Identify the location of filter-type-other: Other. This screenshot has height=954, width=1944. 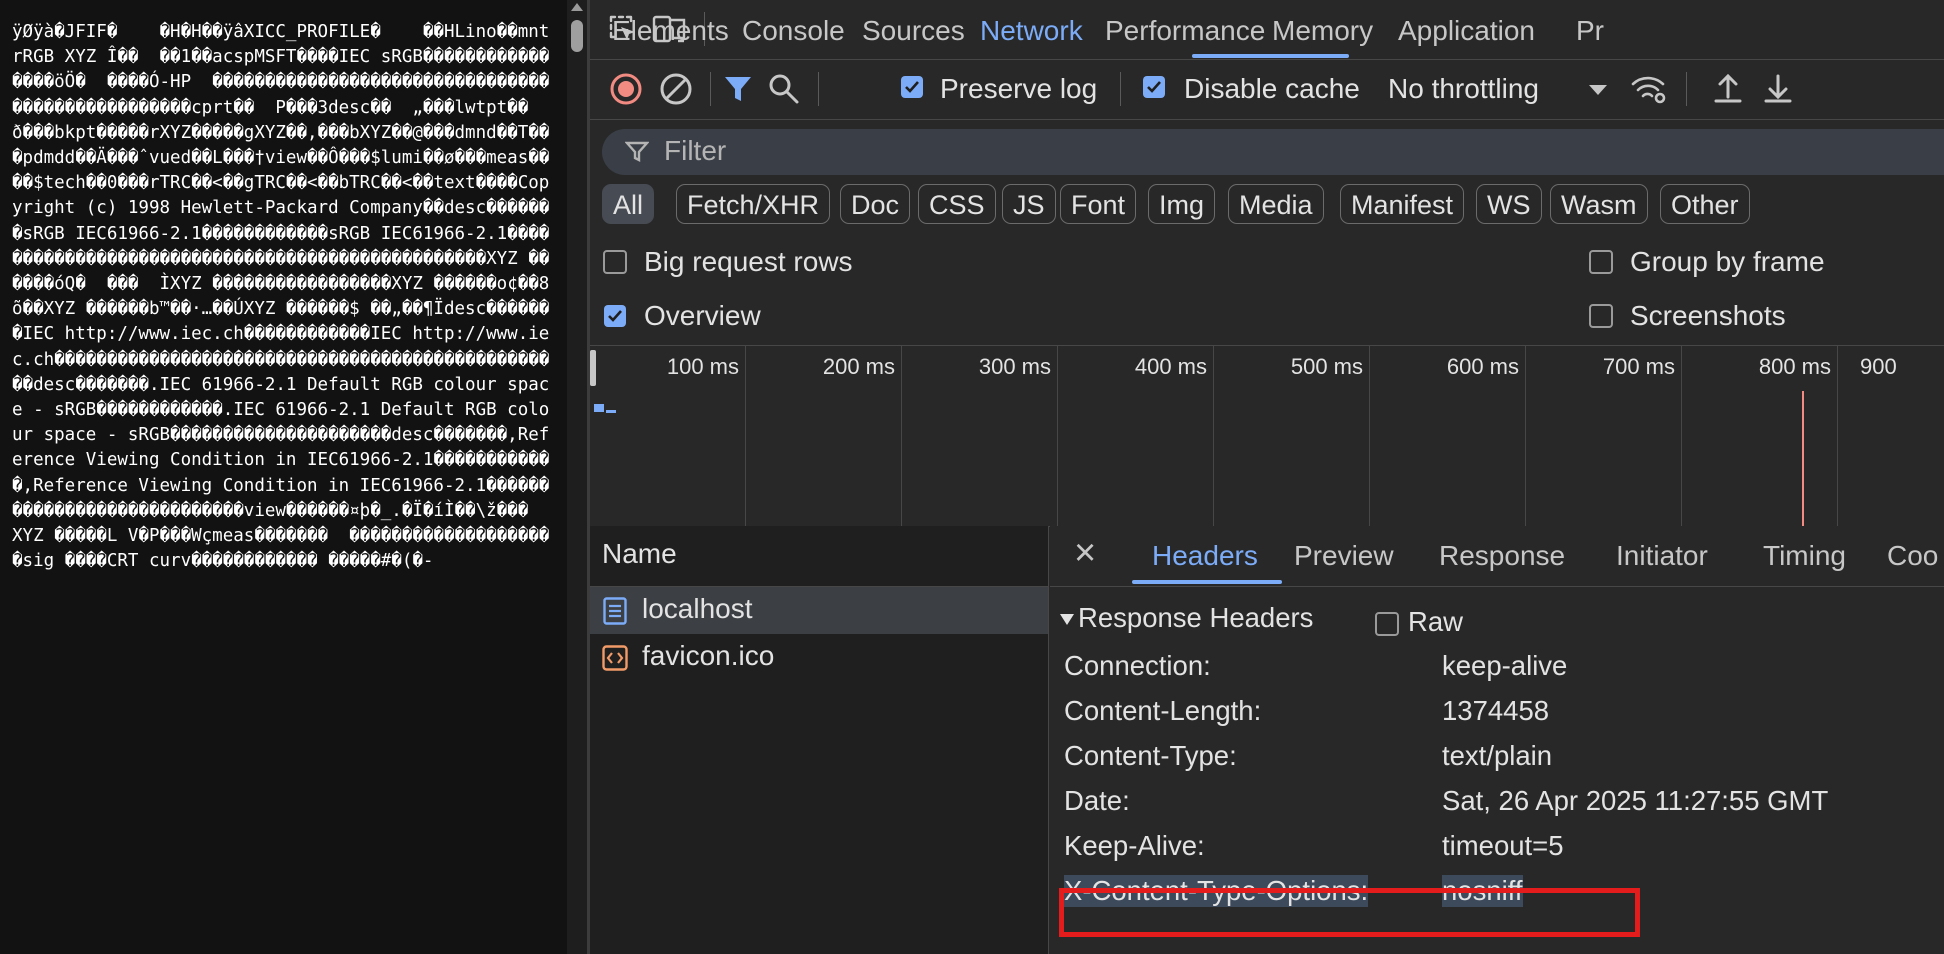
(1705, 204).